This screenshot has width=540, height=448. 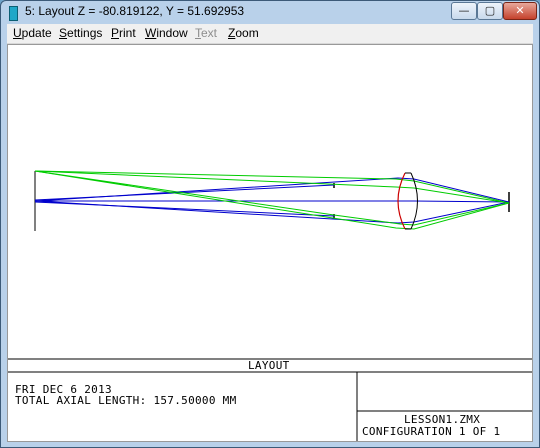 I want to click on menu-print-label: rint, so click(x=127, y=33).